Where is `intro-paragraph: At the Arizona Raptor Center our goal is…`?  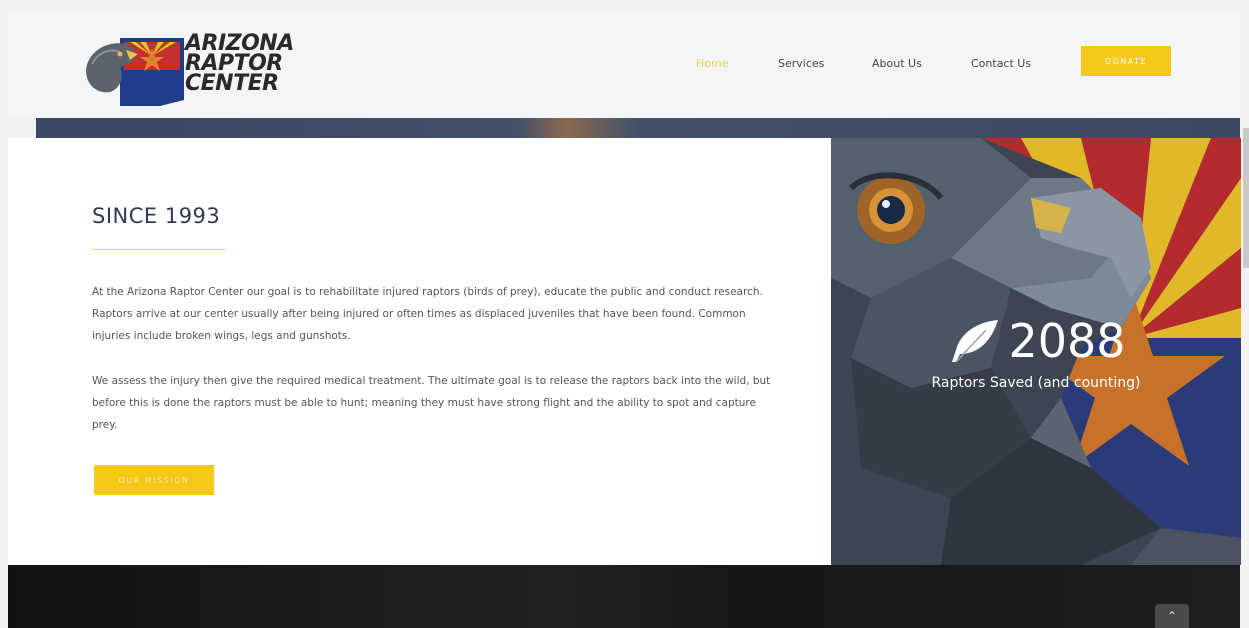 intro-paragraph: At the Arizona Raptor Center our goal is… is located at coordinates (427, 314).